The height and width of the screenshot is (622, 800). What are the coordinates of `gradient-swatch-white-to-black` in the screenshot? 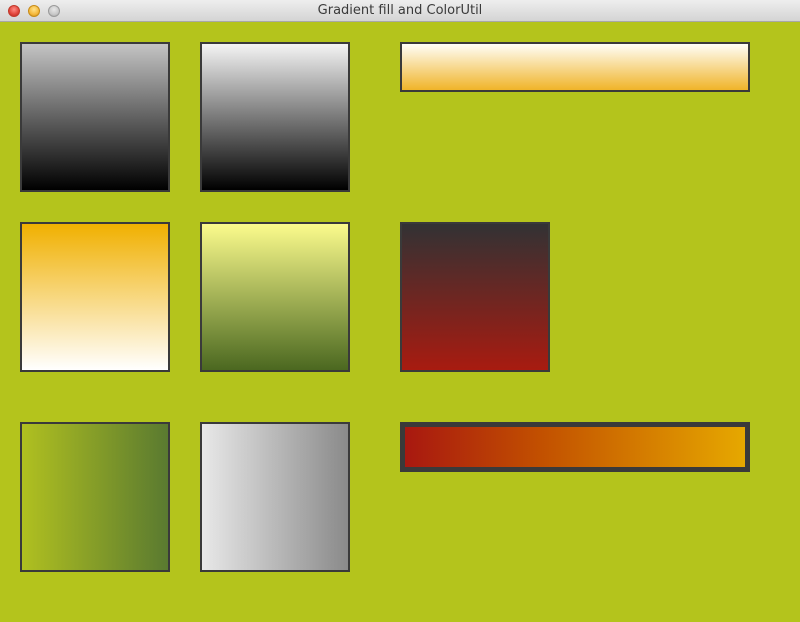 It's located at (275, 117).